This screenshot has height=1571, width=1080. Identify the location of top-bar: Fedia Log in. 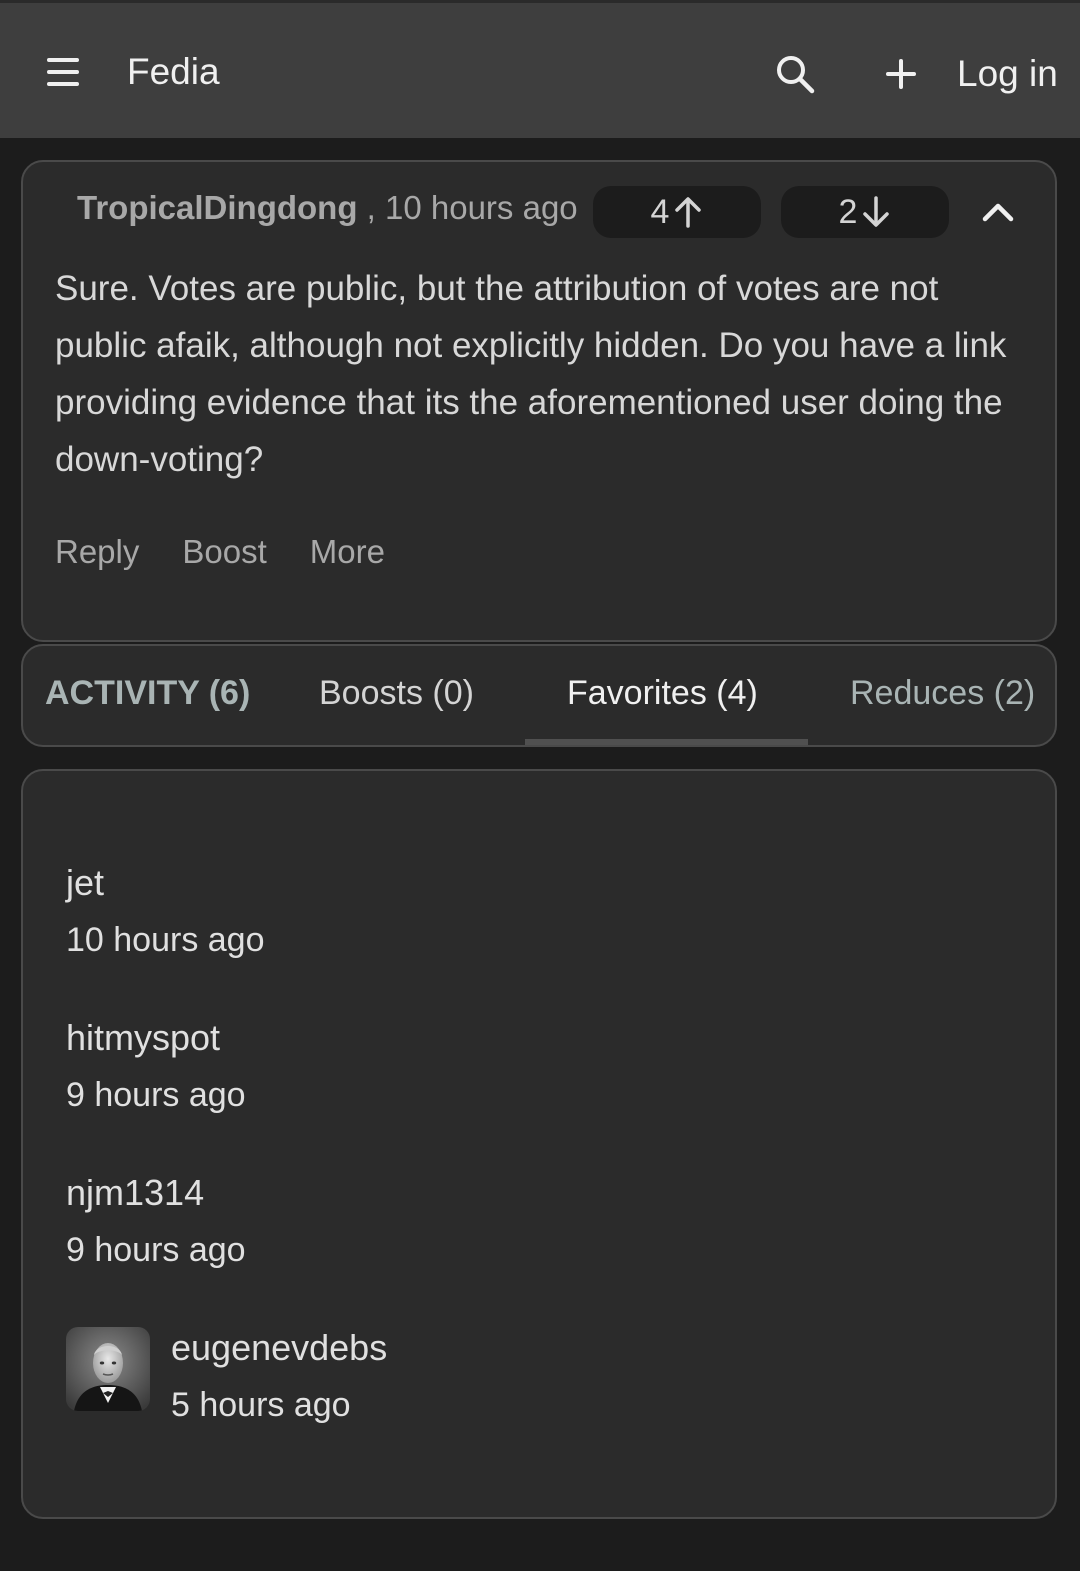
(540, 69).